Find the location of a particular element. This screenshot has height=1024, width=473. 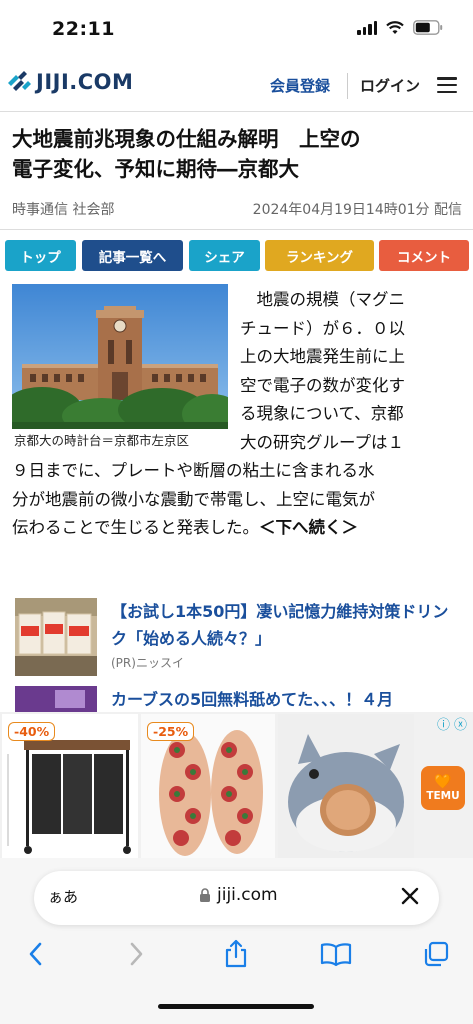

article-nav-buttons: トップ 記事一覧へ シェア ランキング コメント is located at coordinates (237, 255).